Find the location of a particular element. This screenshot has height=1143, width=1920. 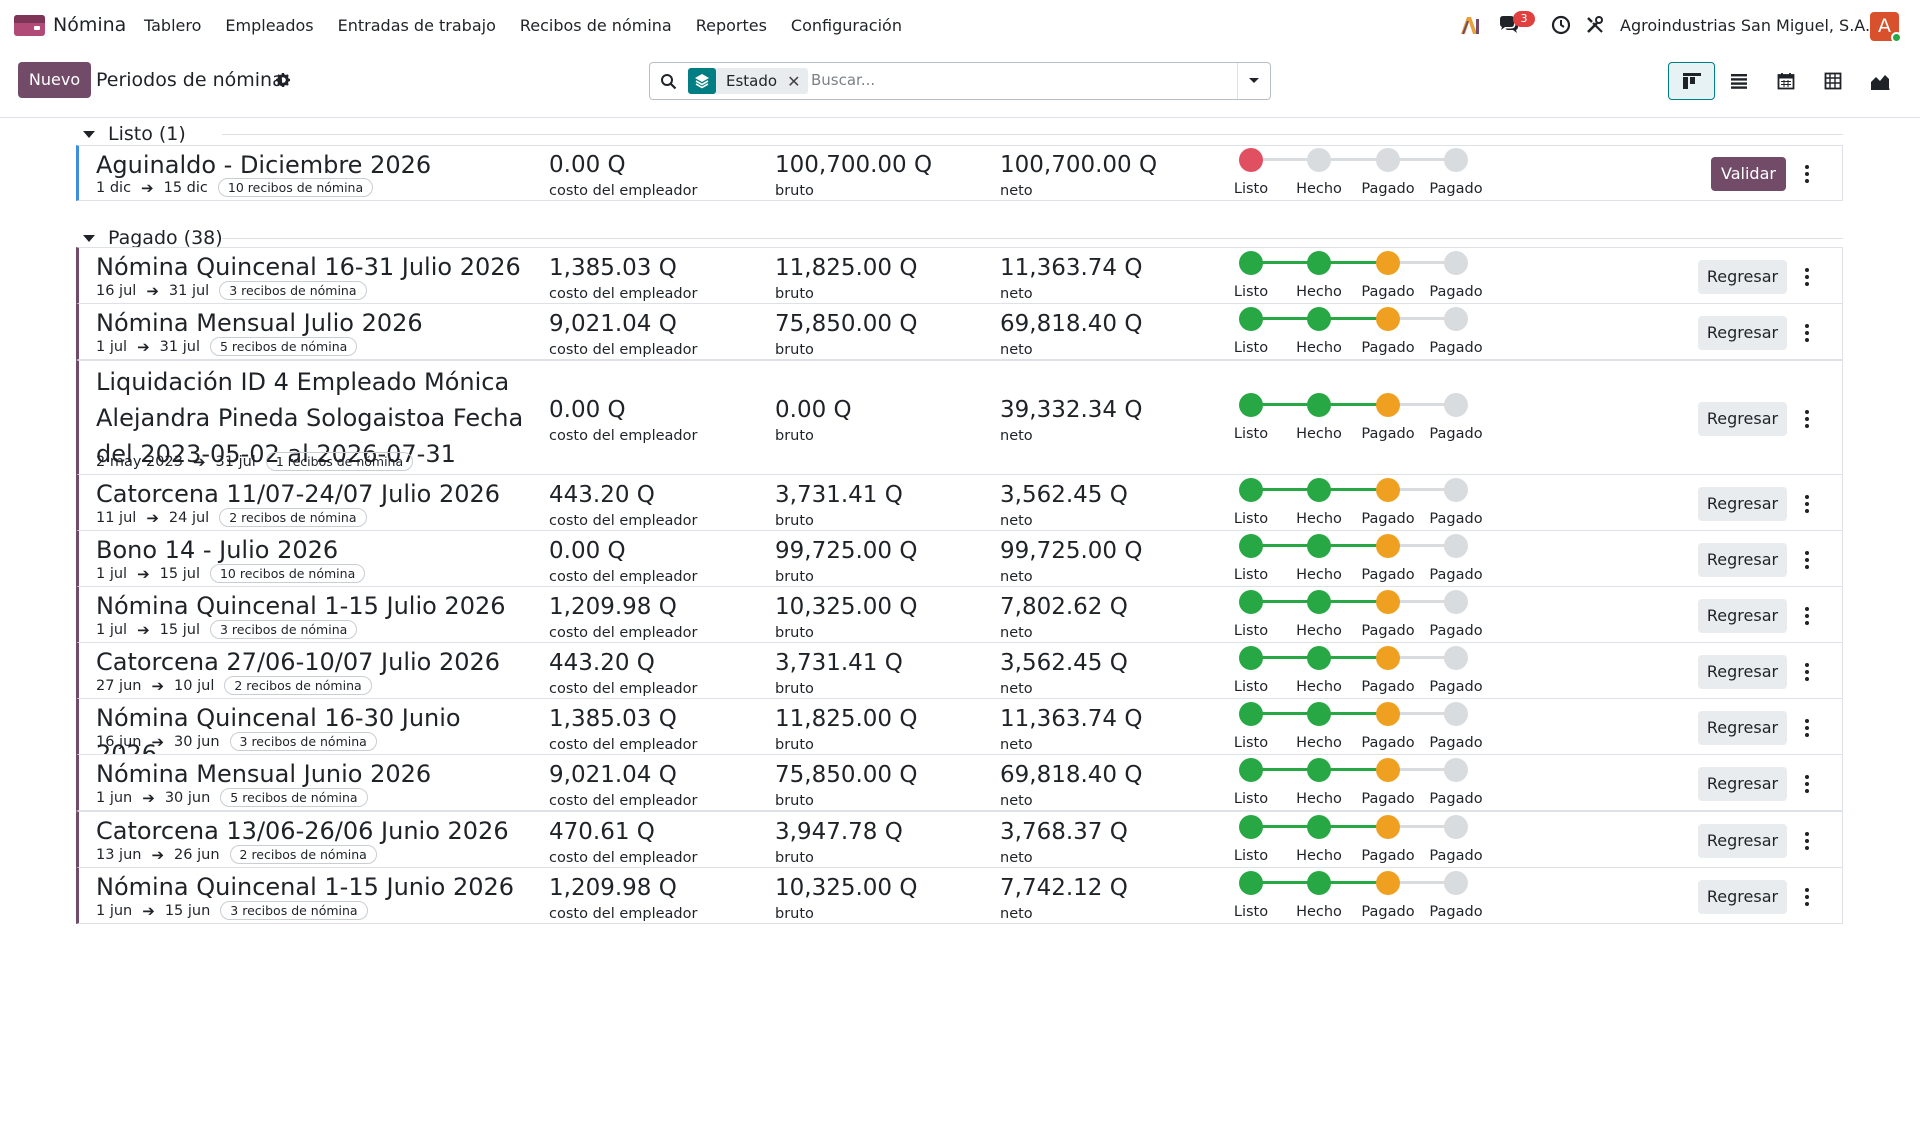

period-name: Nómina Quincenal 1-15 Junio 2026 is located at coordinates (311, 887).